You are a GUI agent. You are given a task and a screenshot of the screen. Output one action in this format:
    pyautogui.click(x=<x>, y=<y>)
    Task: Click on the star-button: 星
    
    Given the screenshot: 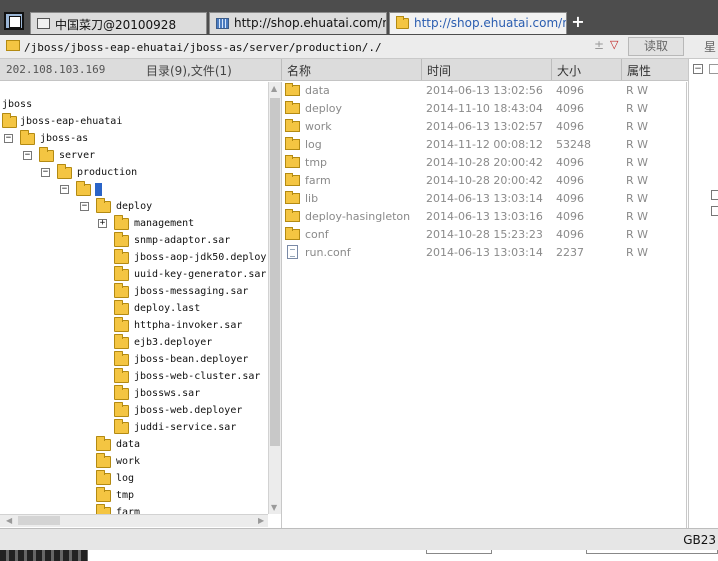 What is the action you would take?
    pyautogui.click(x=710, y=46)
    